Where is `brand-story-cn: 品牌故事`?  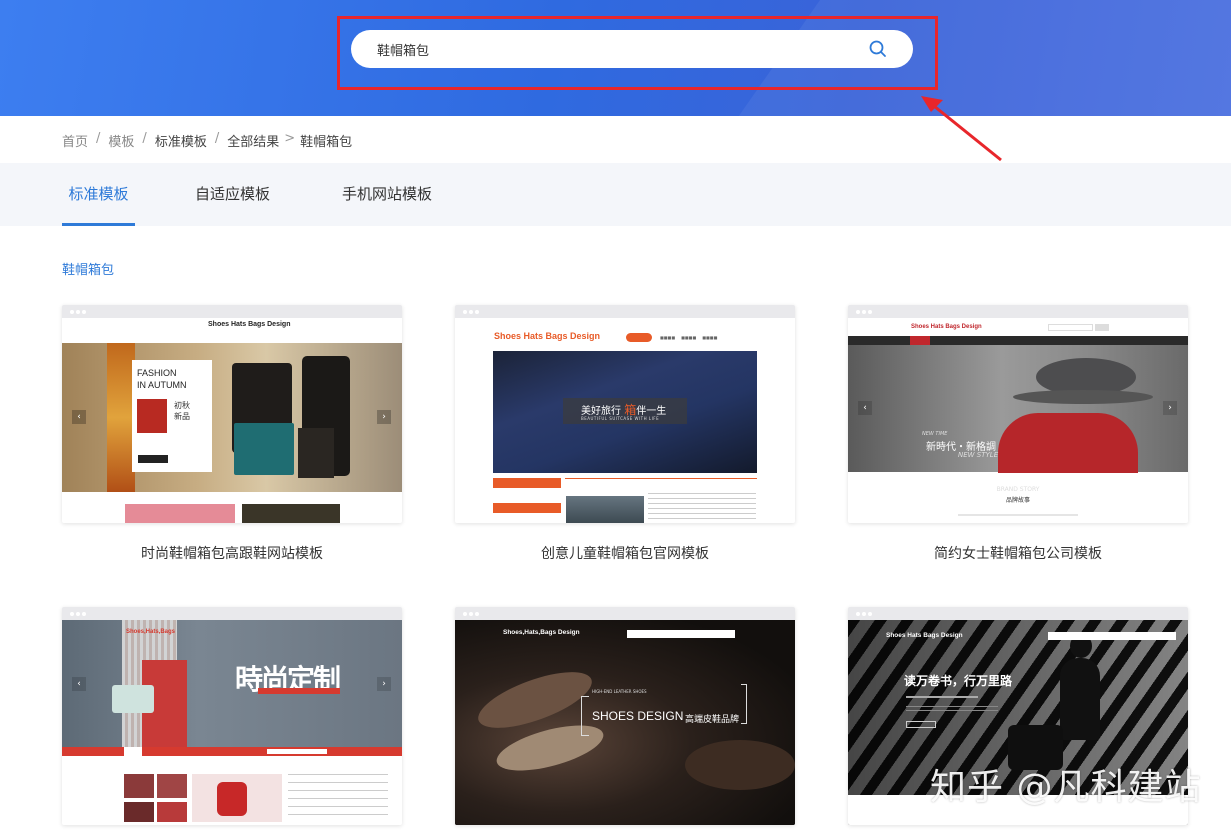
brand-story-cn: 品牌故事 is located at coordinates (1017, 500).